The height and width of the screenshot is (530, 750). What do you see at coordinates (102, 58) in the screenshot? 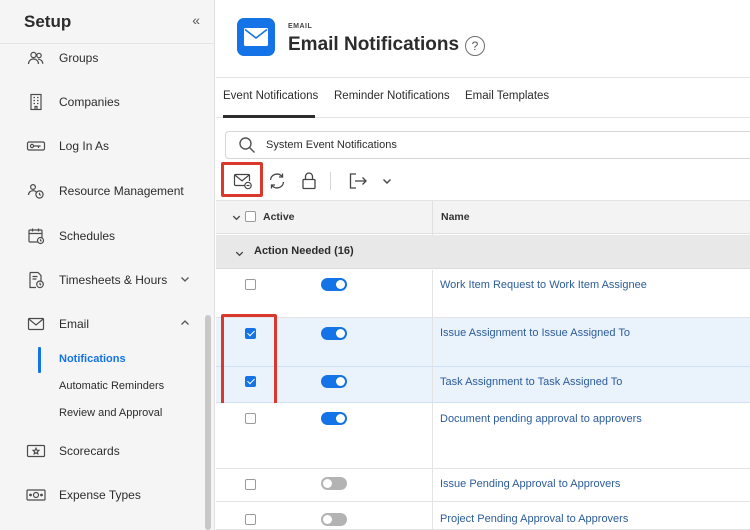
I see `sidebar-item-groups: Groups` at bounding box center [102, 58].